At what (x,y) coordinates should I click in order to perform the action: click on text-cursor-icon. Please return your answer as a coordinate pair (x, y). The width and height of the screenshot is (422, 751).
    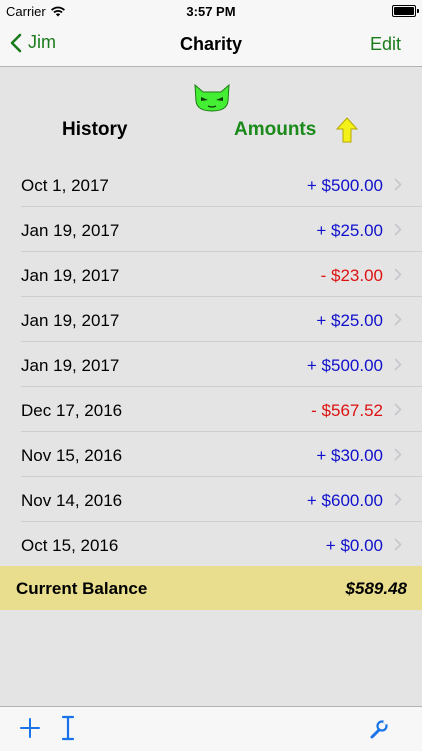
    Looking at the image, I should click on (68, 728).